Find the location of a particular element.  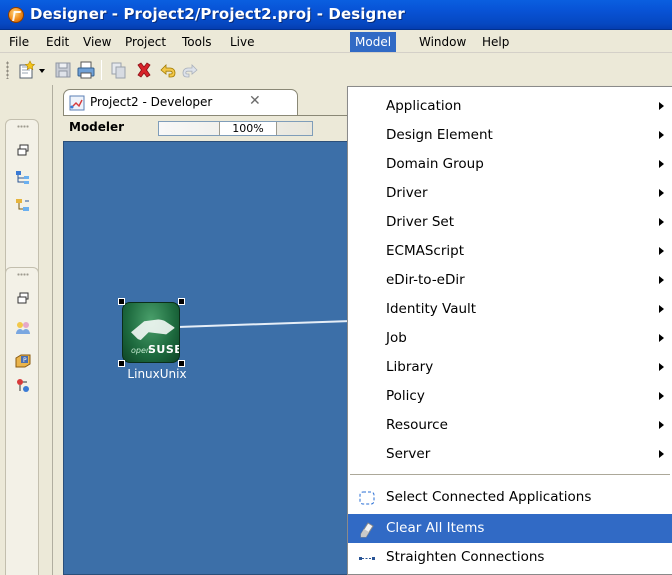

undo-icon is located at coordinates (168, 70).